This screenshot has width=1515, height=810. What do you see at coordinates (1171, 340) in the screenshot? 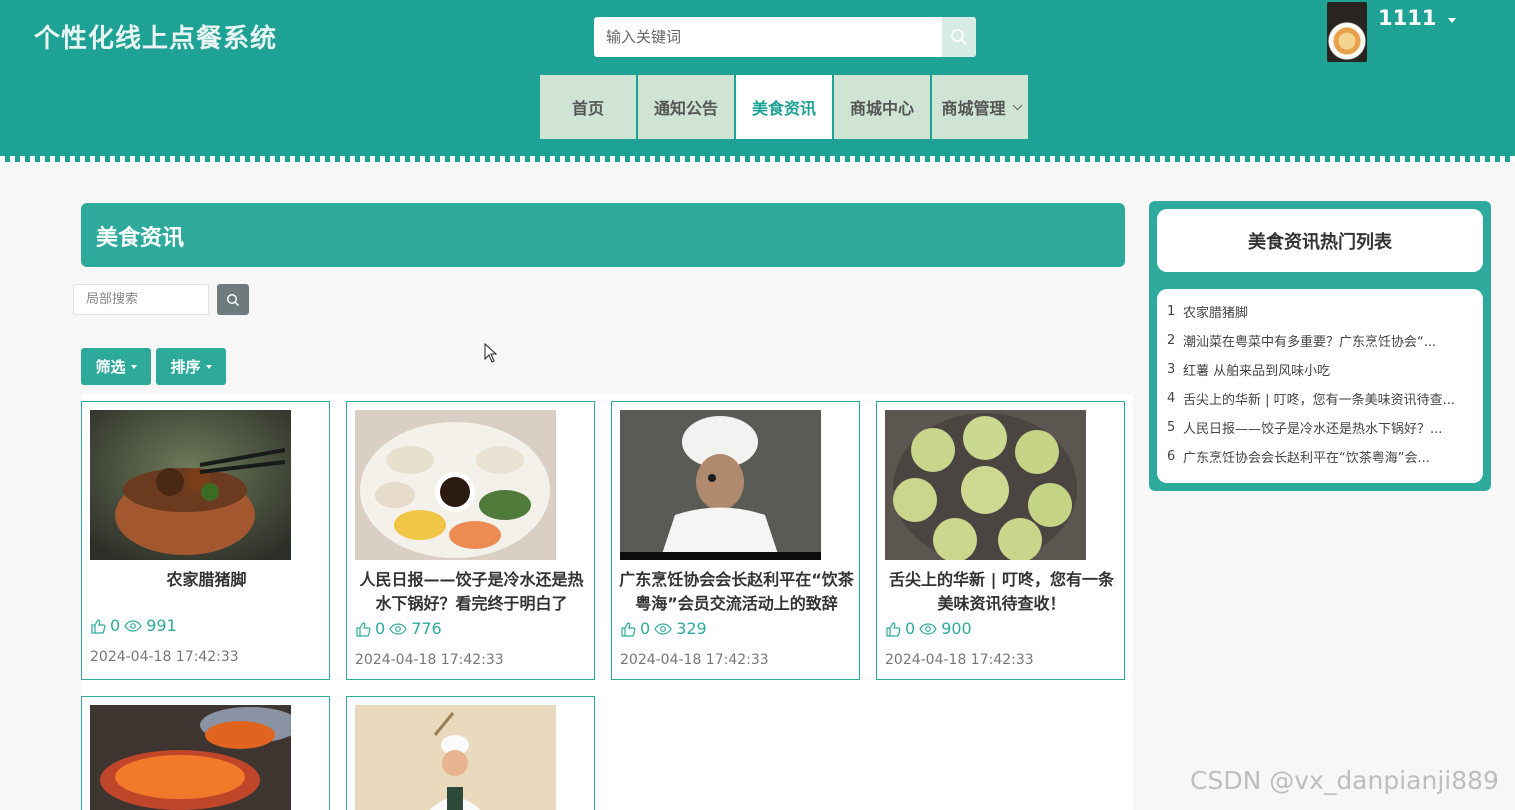
I see `hot-list-rank: 2` at bounding box center [1171, 340].